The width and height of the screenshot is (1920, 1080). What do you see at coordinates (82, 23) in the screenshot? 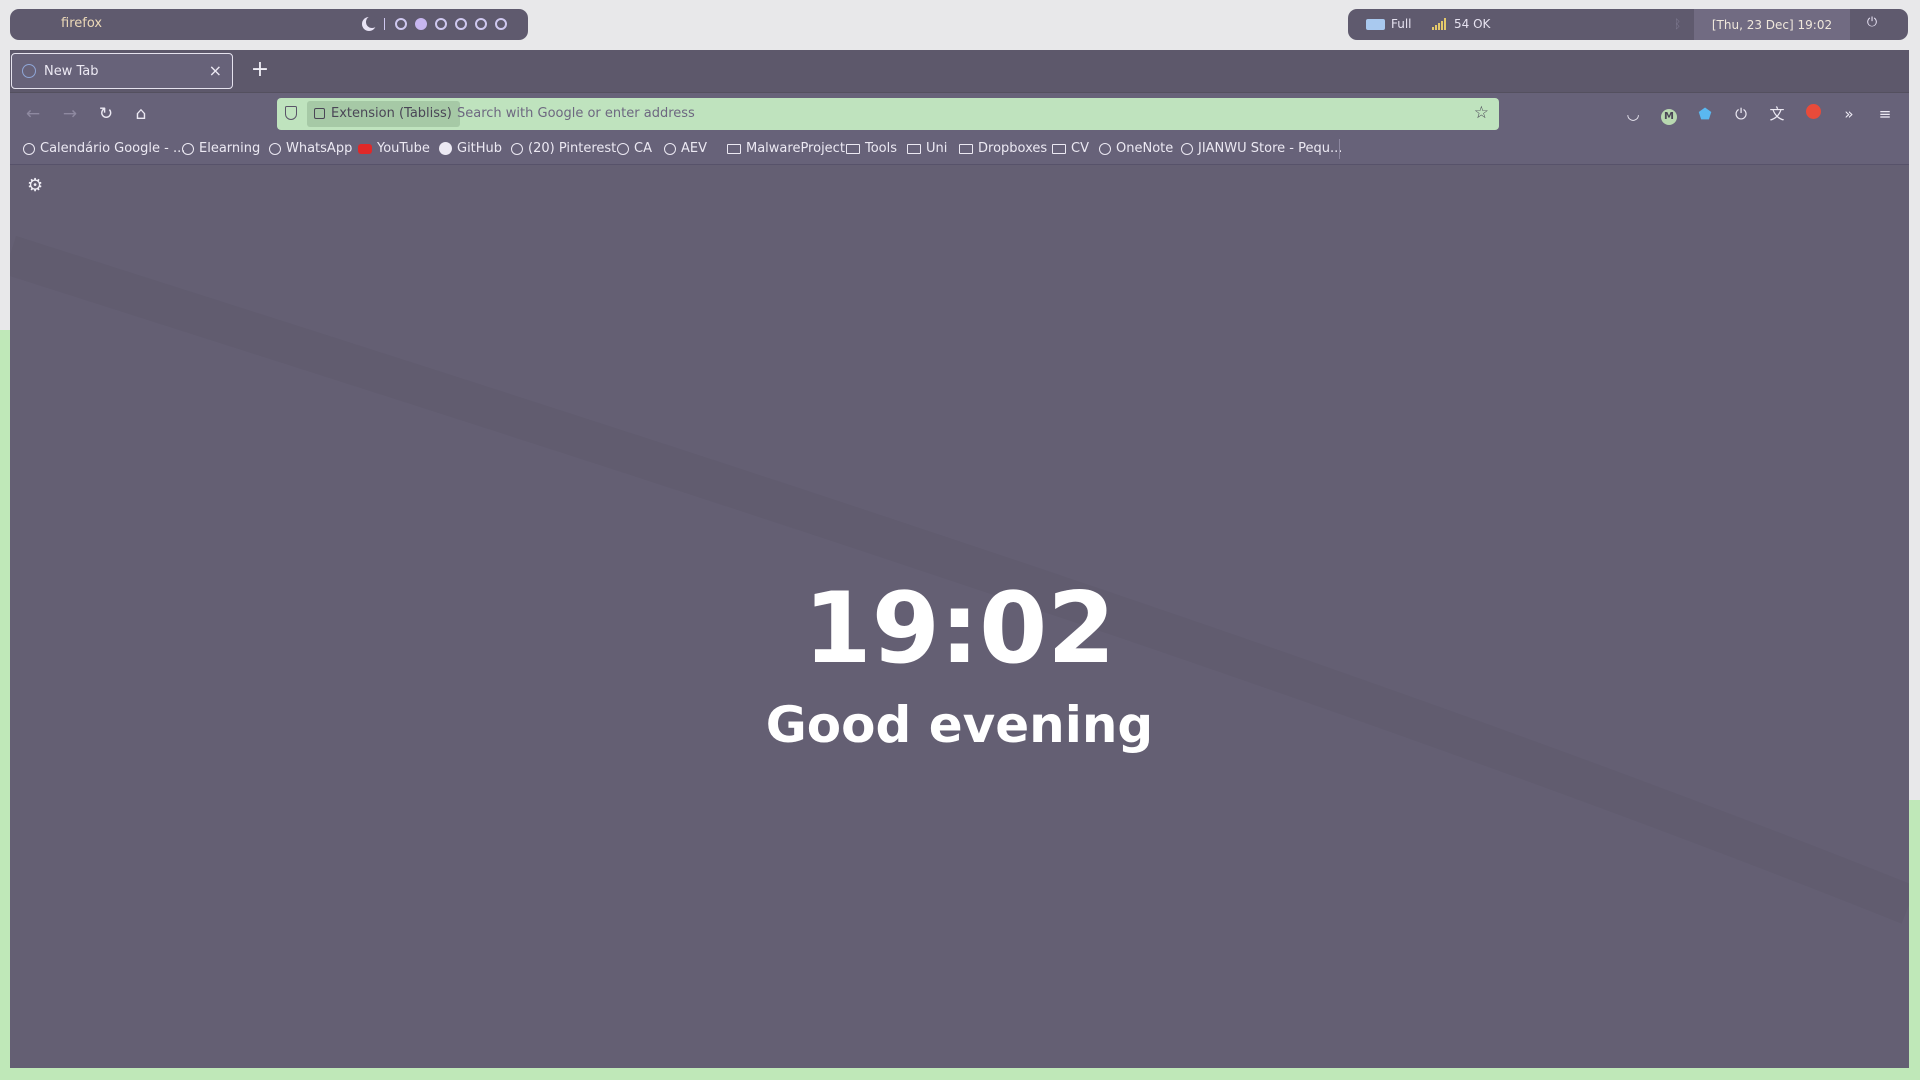
I see `active-window-title: firefox` at bounding box center [82, 23].